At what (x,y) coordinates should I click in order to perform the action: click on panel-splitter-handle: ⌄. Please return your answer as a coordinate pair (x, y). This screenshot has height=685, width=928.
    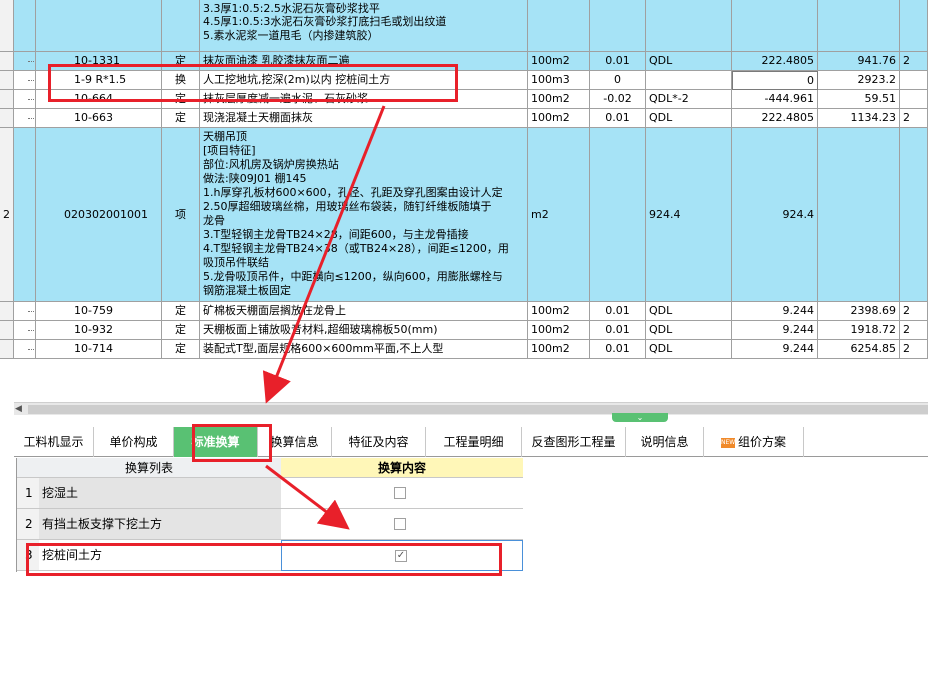
    Looking at the image, I should click on (640, 417).